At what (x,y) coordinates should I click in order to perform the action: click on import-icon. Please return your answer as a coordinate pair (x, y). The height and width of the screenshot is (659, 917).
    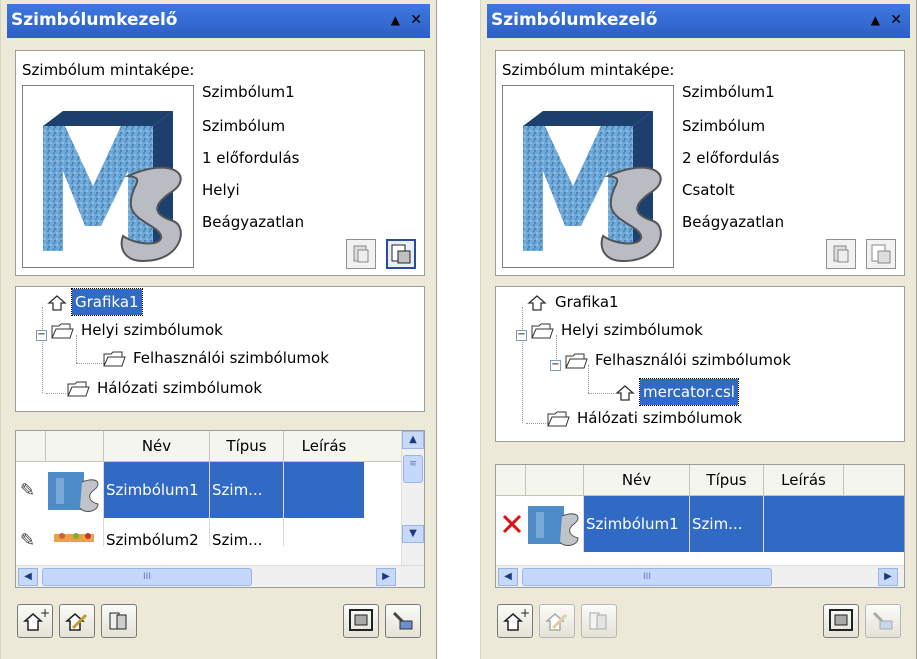
    Looking at the image, I should click on (841, 254).